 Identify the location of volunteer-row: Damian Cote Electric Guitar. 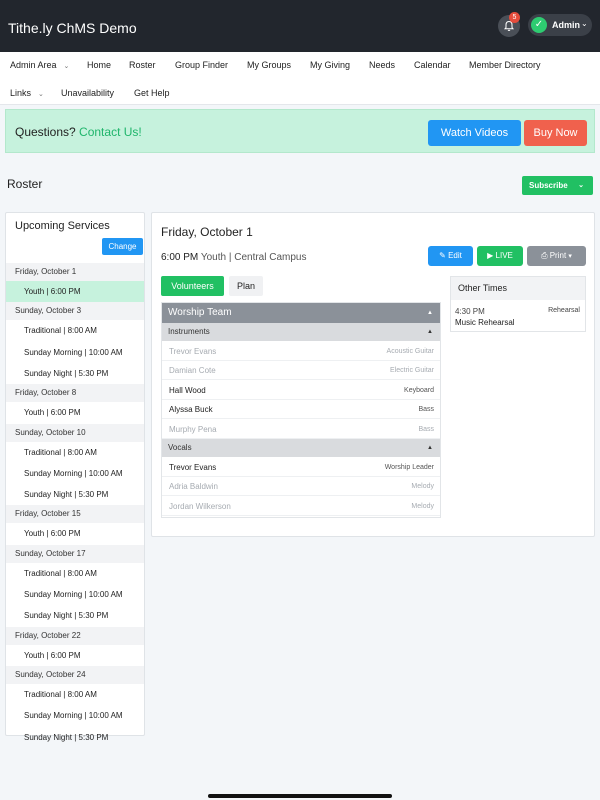
(301, 371).